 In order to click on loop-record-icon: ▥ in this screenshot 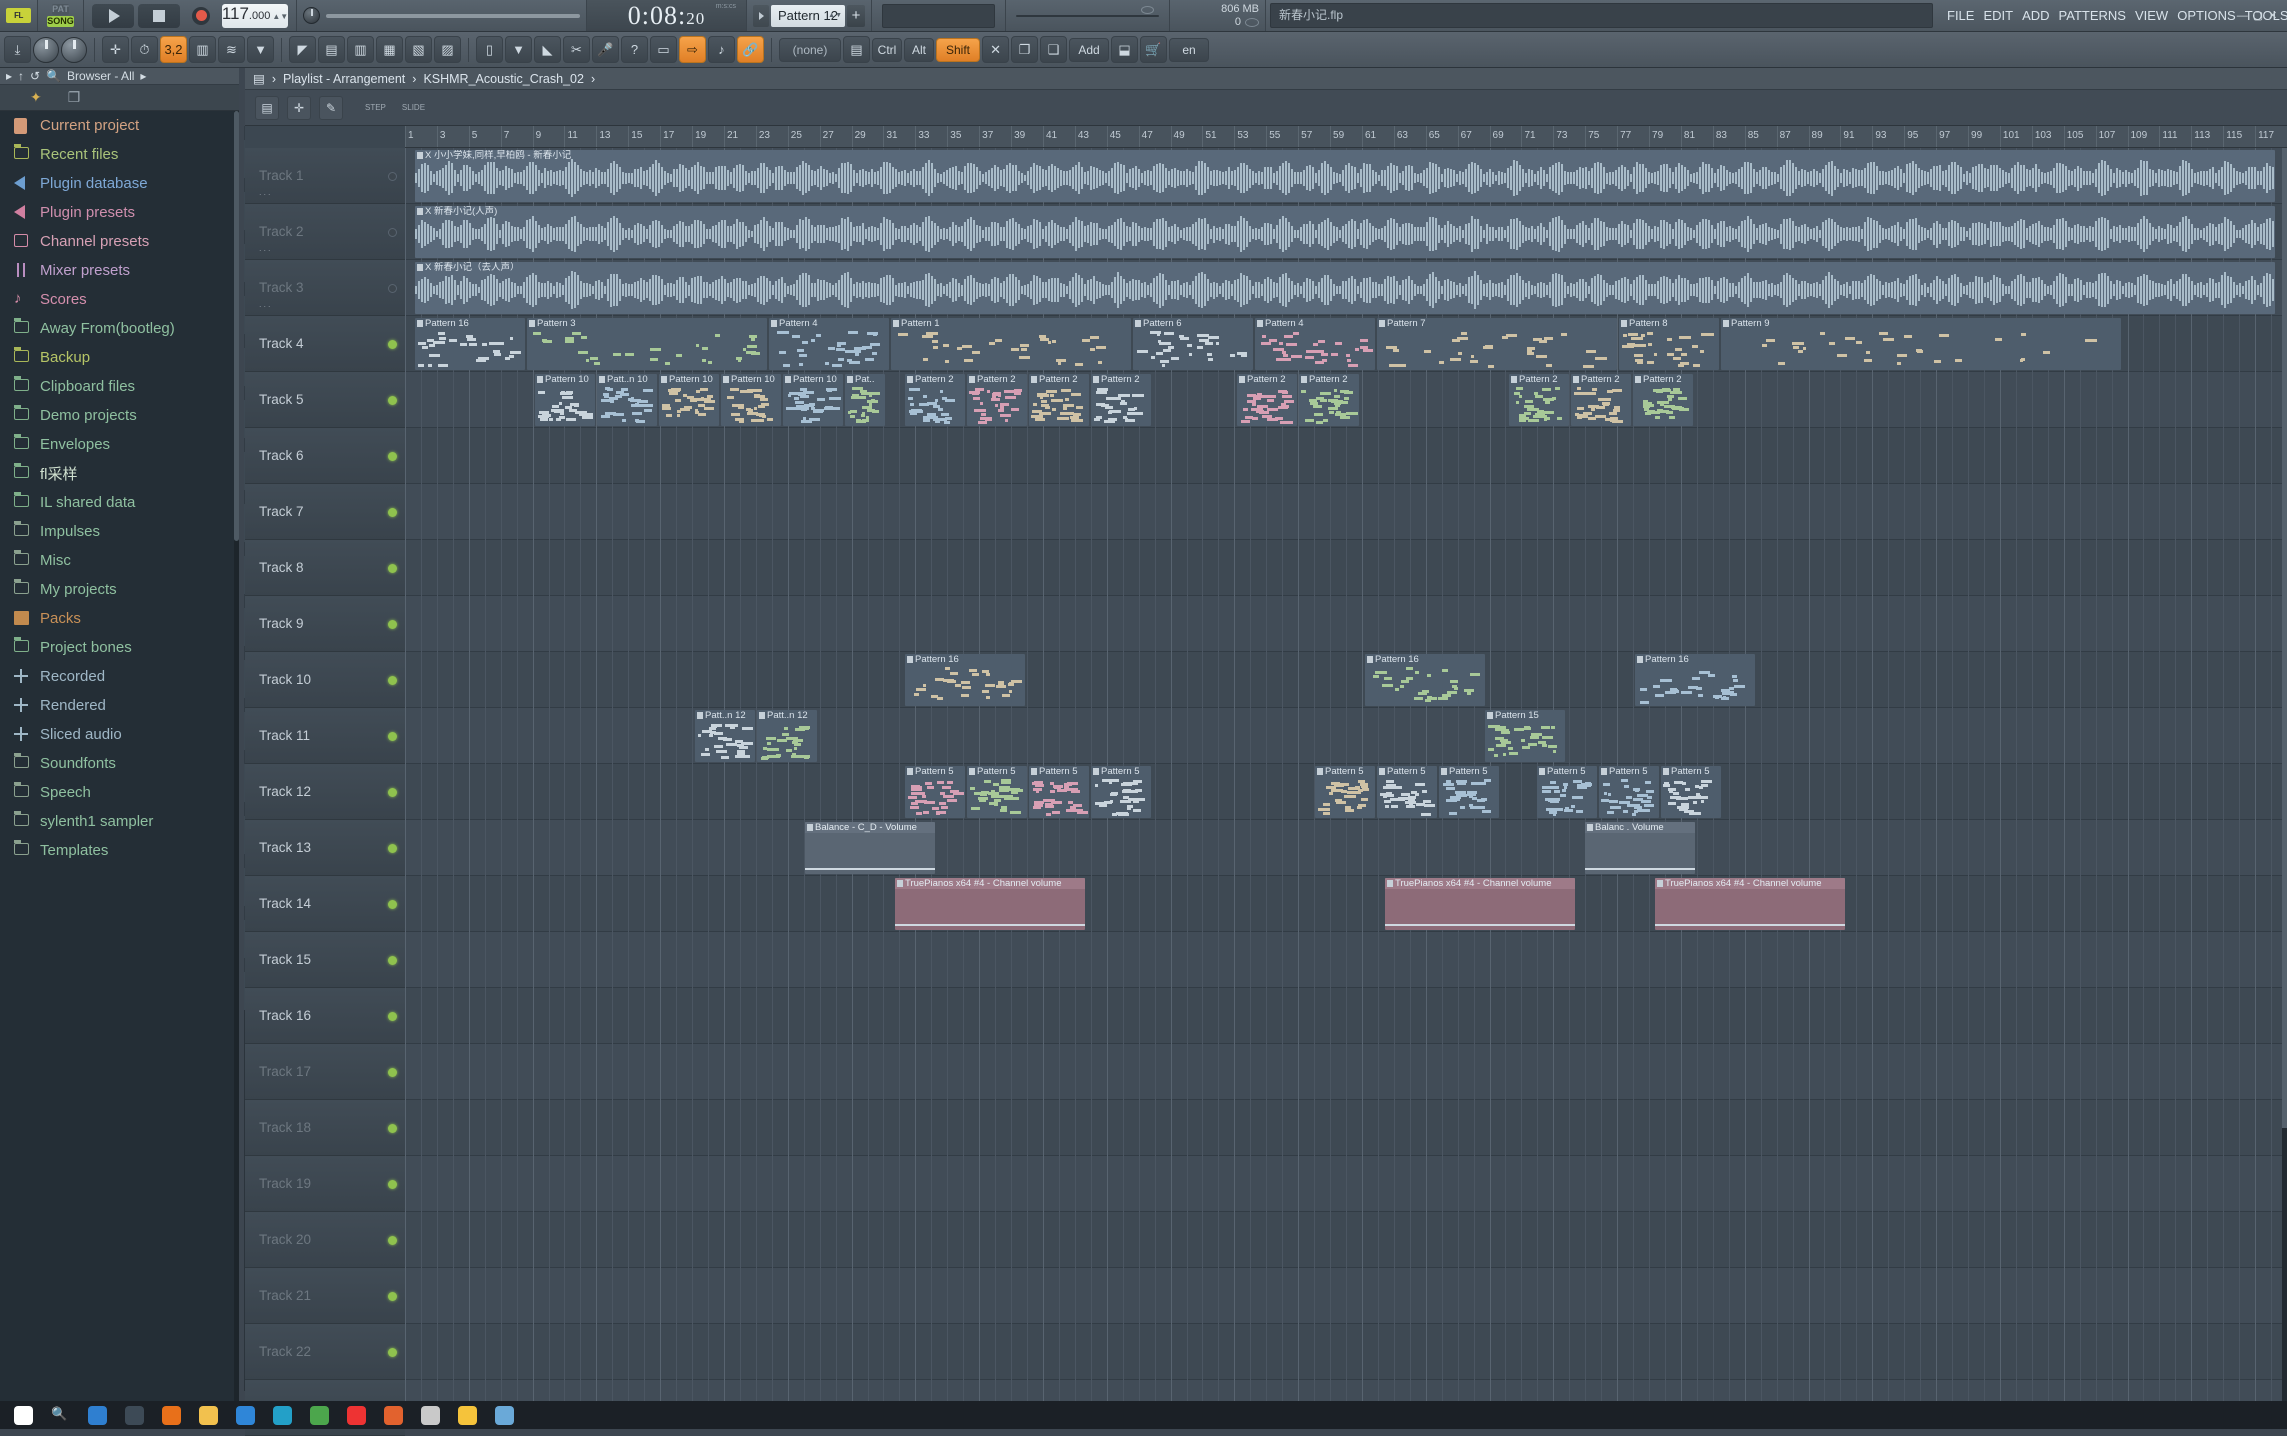, I will do `click(202, 49)`.